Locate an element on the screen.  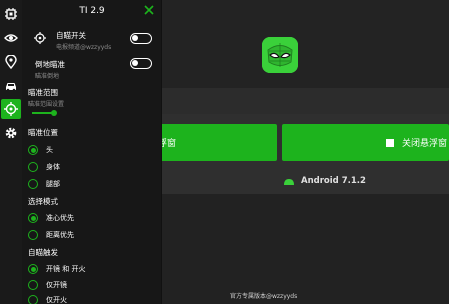
location-pin-icon is located at coordinates (11, 62).